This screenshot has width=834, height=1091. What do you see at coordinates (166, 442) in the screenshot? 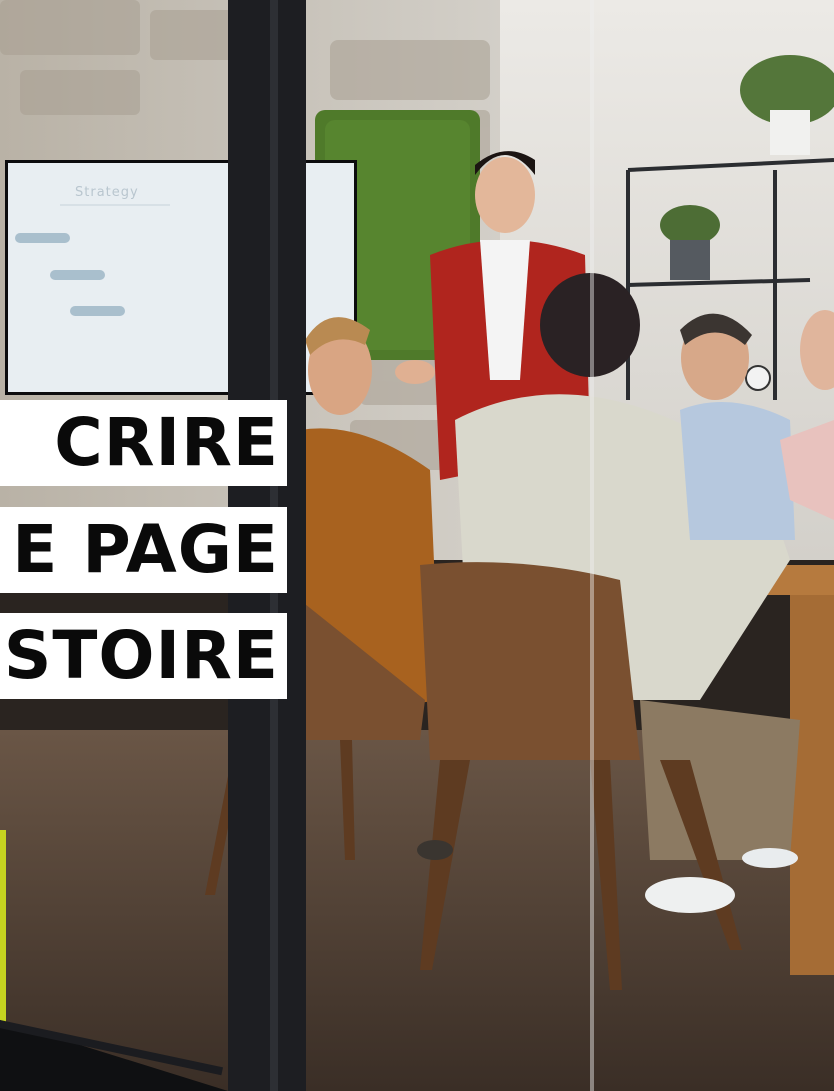
I see `headline-text-1: CRIRE` at bounding box center [166, 442].